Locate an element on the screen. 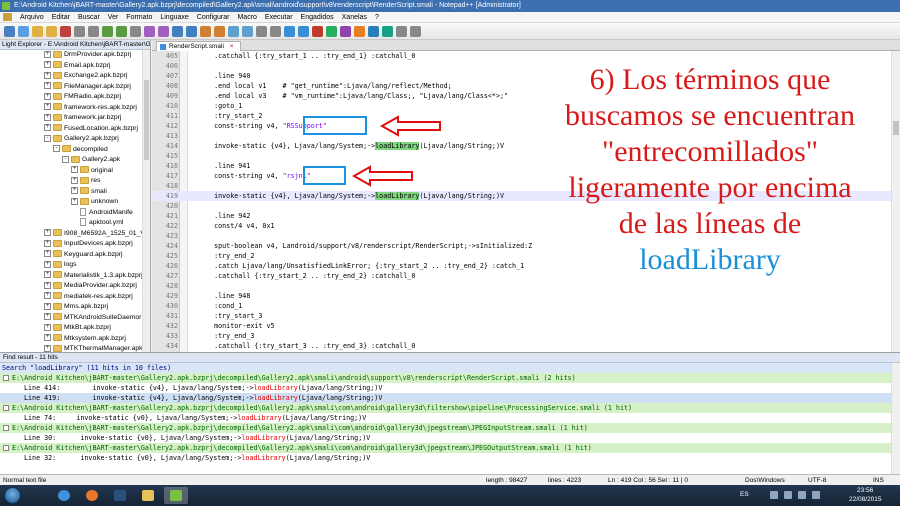 The image size is (900, 506). tree-item: + FusedLocation.apk.bzprj is located at coordinates (75, 129).